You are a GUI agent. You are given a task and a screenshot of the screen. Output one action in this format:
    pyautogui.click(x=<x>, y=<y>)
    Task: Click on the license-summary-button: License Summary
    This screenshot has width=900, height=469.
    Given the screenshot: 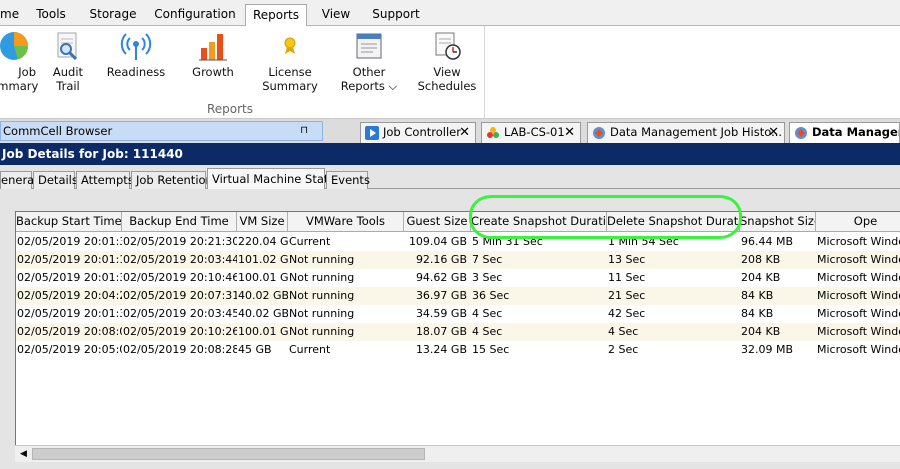 What is the action you would take?
    pyautogui.click(x=290, y=61)
    